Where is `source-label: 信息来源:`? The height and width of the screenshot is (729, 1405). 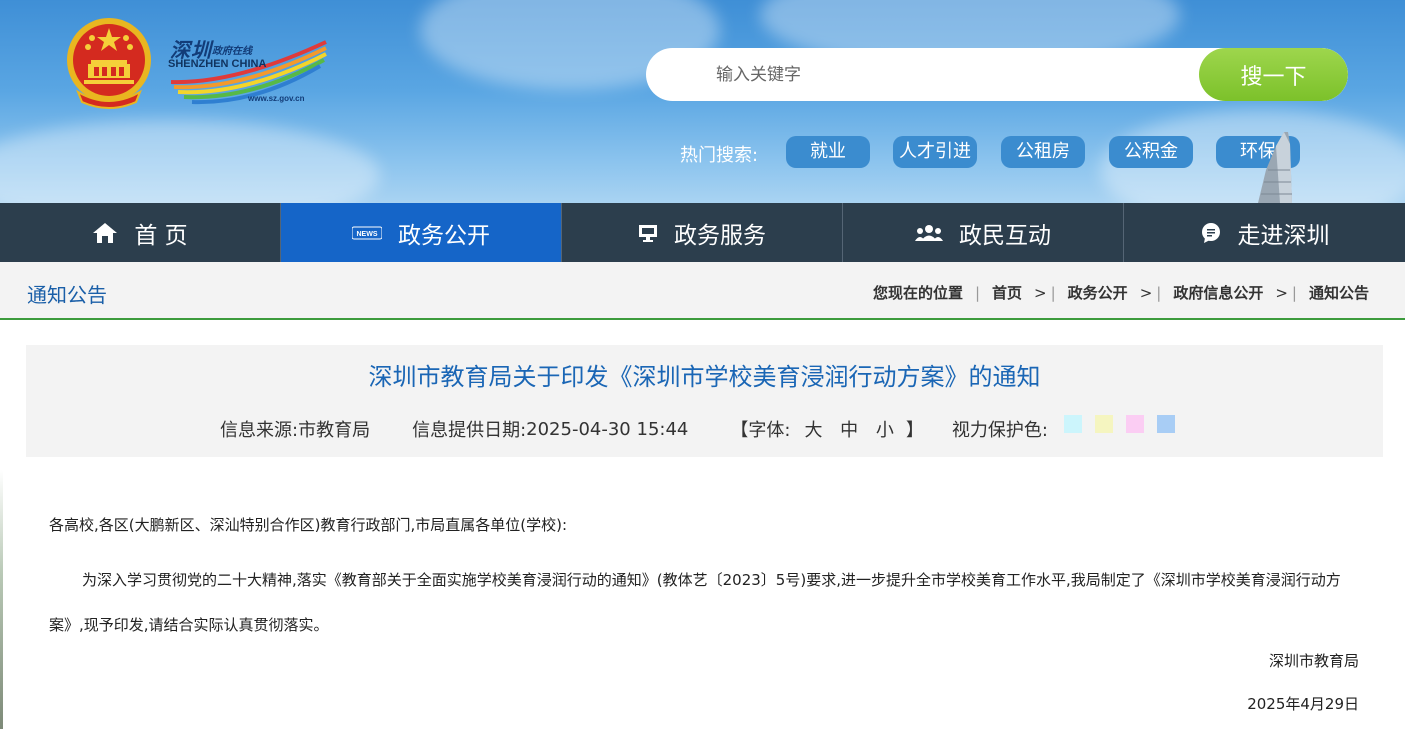
source-label: 信息来源: is located at coordinates (259, 430).